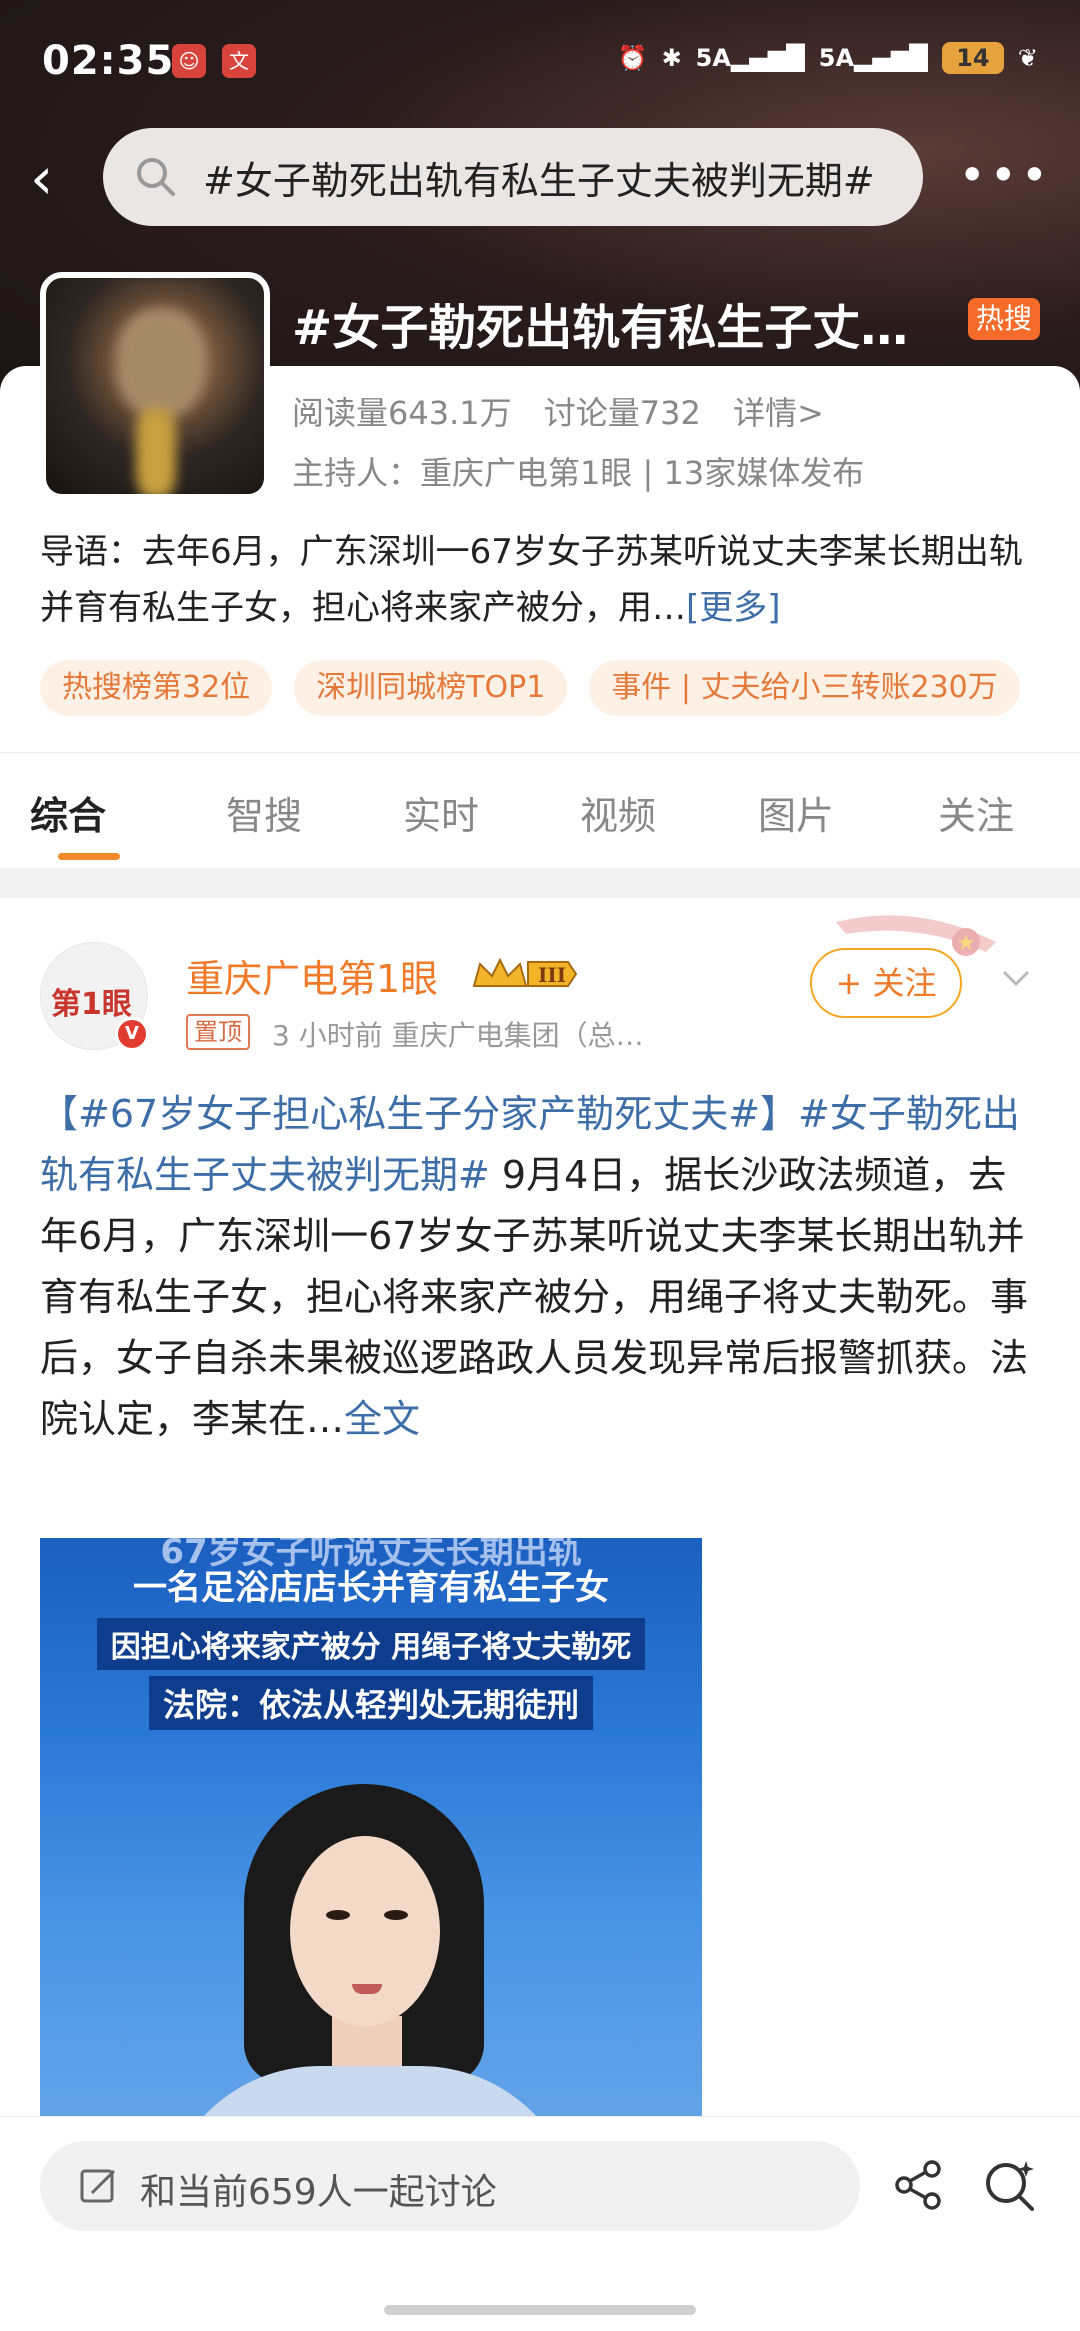  What do you see at coordinates (155, 386) in the screenshot?
I see `topic-thumbnail` at bounding box center [155, 386].